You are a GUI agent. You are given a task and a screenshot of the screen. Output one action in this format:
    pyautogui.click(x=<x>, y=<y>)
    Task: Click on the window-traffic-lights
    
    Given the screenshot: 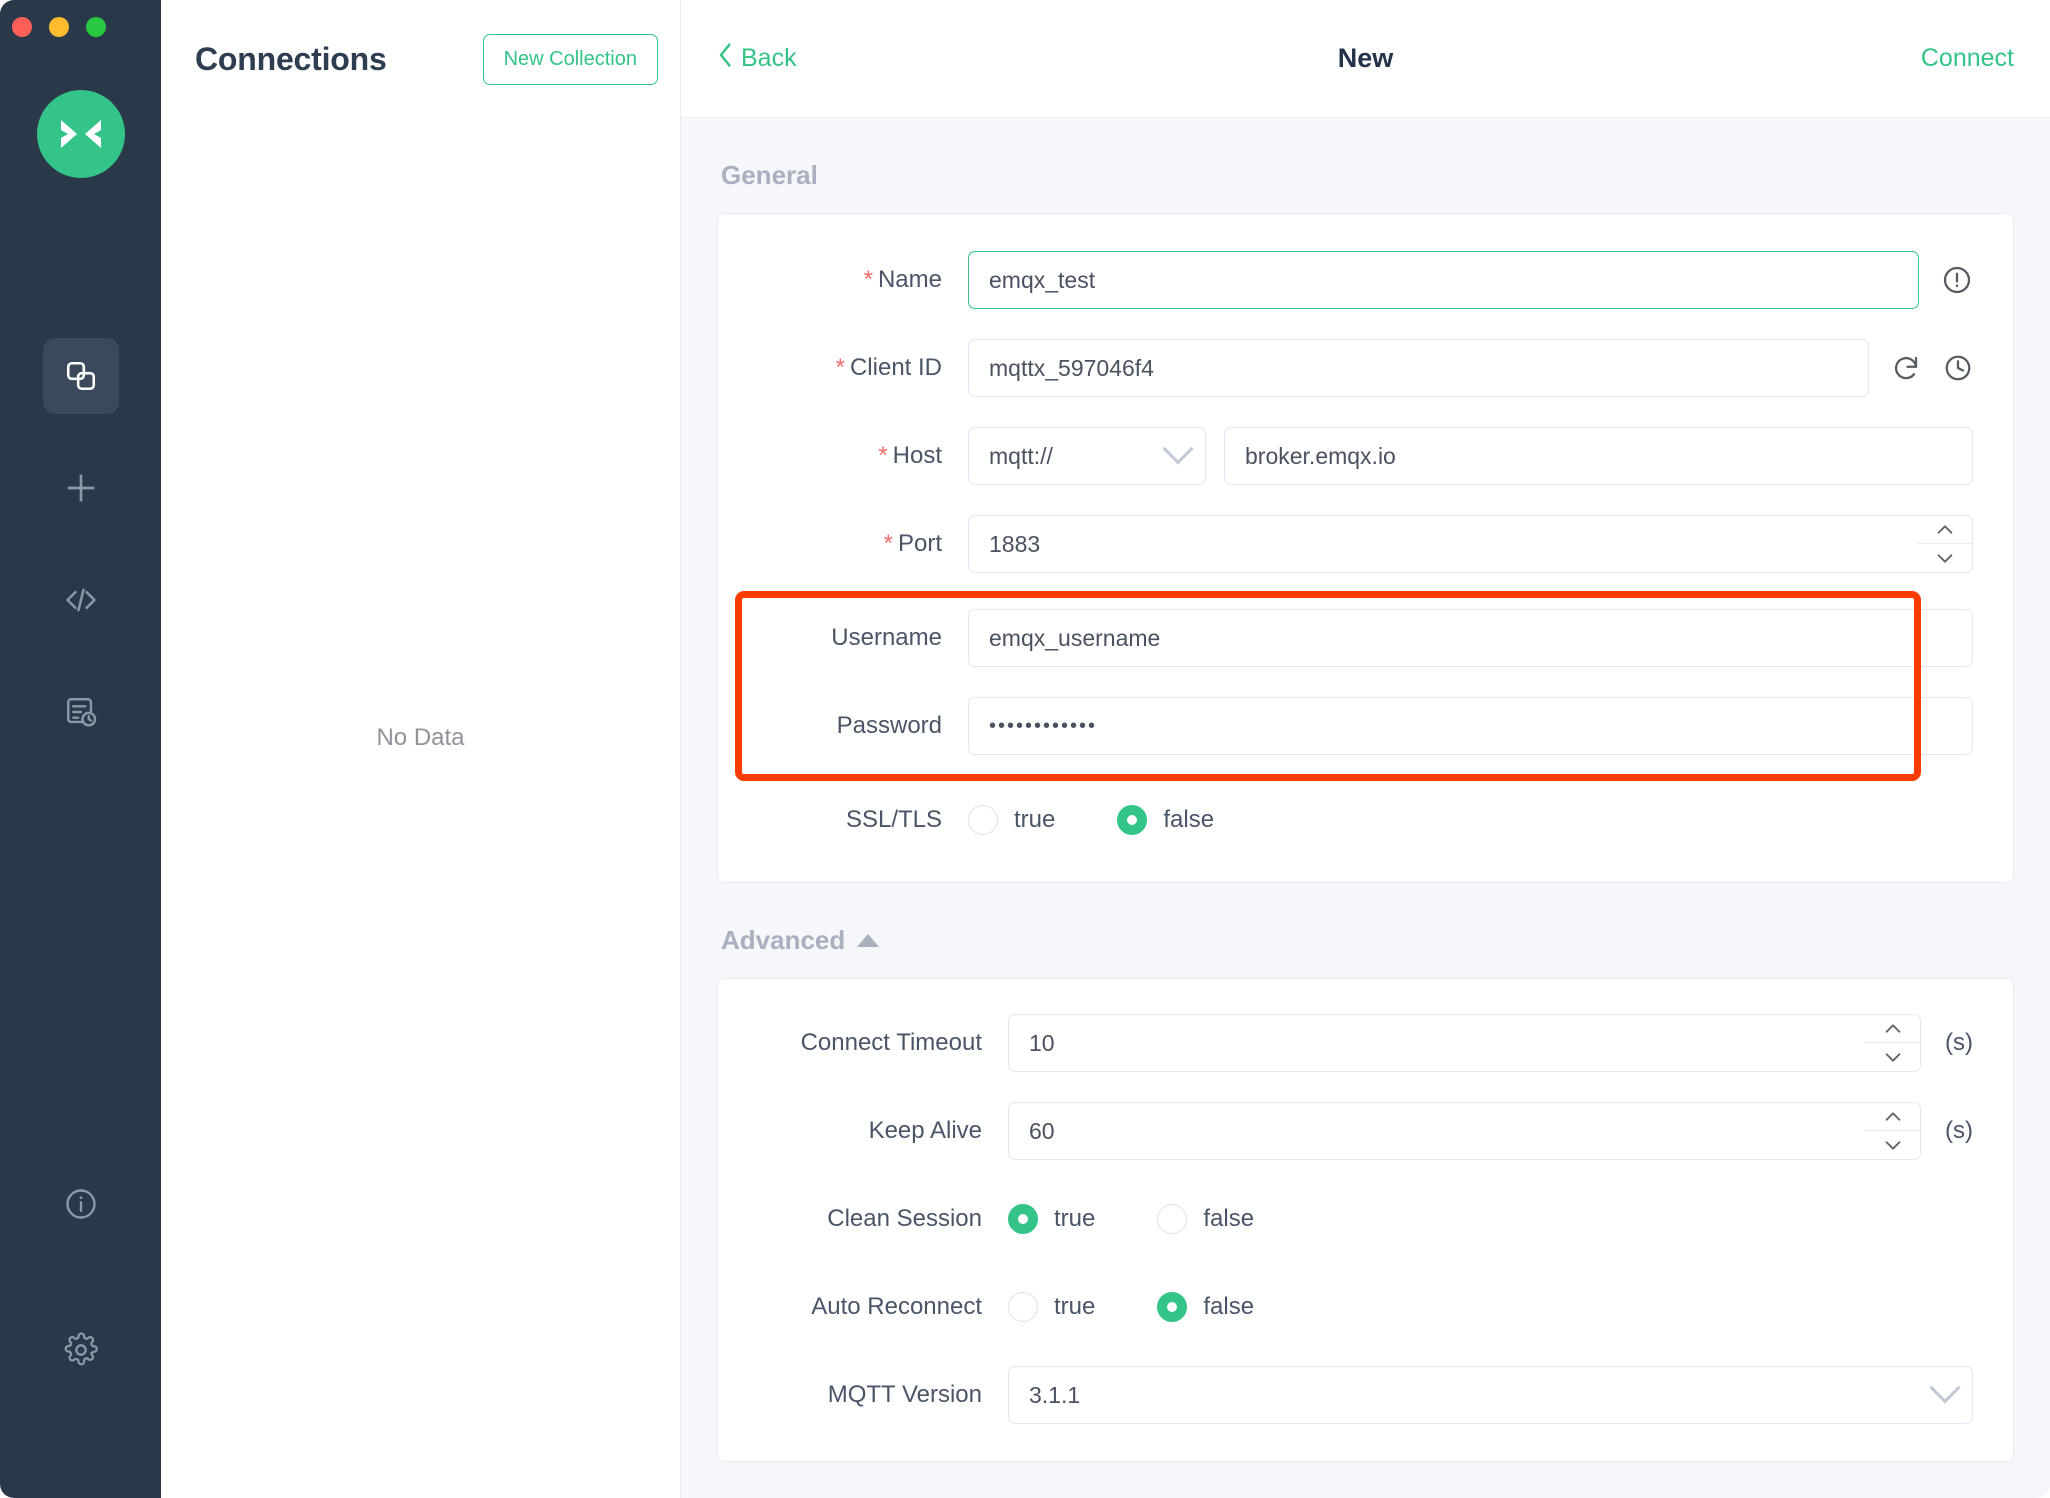 What is the action you would take?
    pyautogui.click(x=59, y=27)
    